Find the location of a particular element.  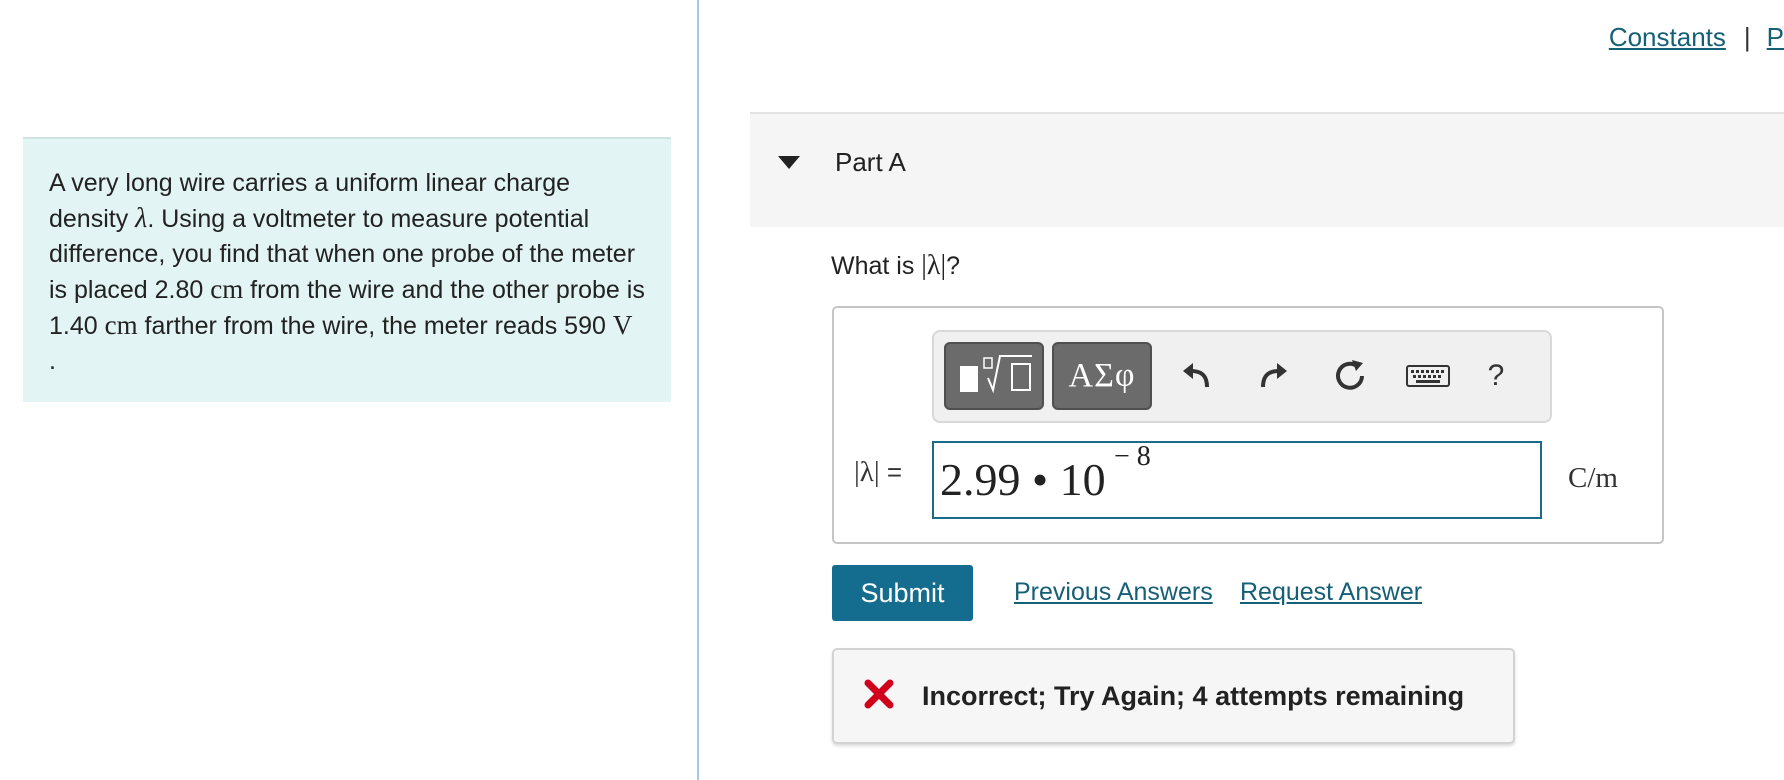

reset-icon is located at coordinates (1350, 375).